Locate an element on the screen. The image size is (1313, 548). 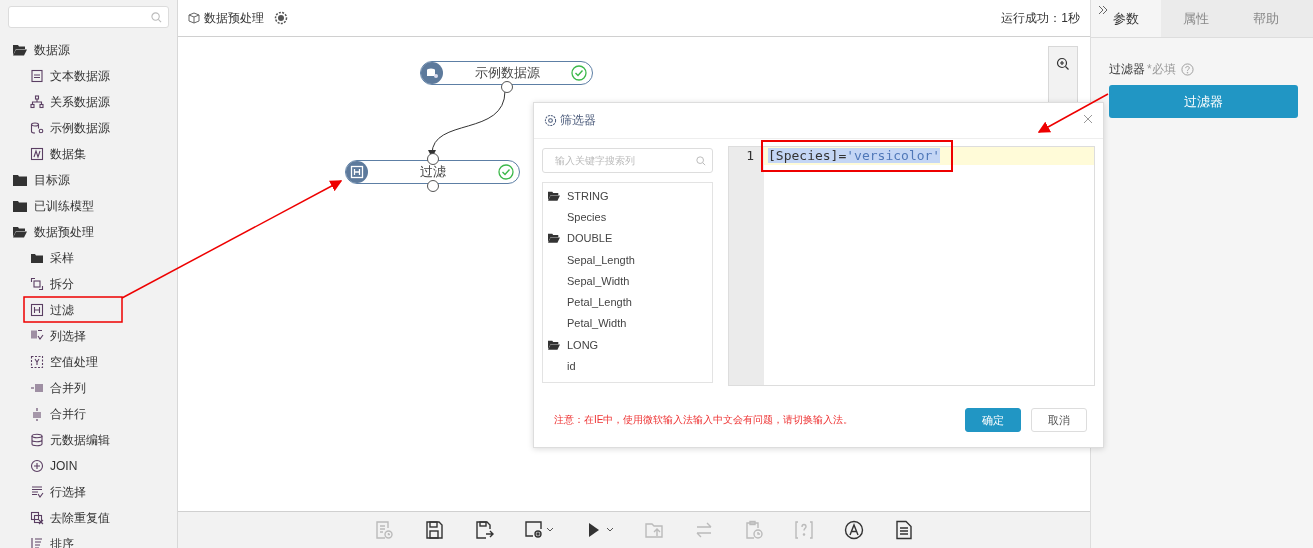
filter-node-icon is located at coordinates (357, 172).